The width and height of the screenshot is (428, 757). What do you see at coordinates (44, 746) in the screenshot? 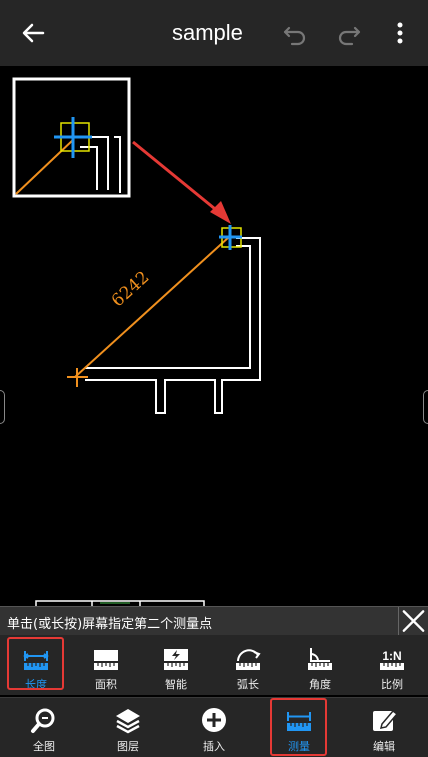
I see `tab-fit-all-label: 全图` at bounding box center [44, 746].